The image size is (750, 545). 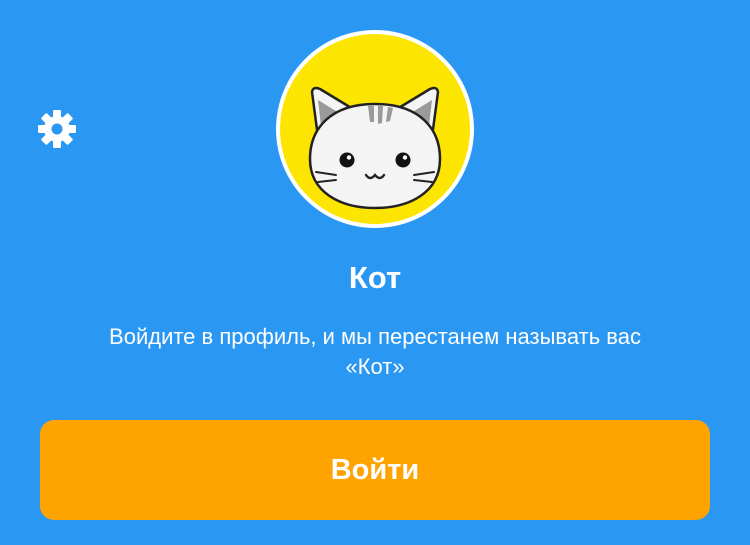 I want to click on avatar, so click(x=375, y=129).